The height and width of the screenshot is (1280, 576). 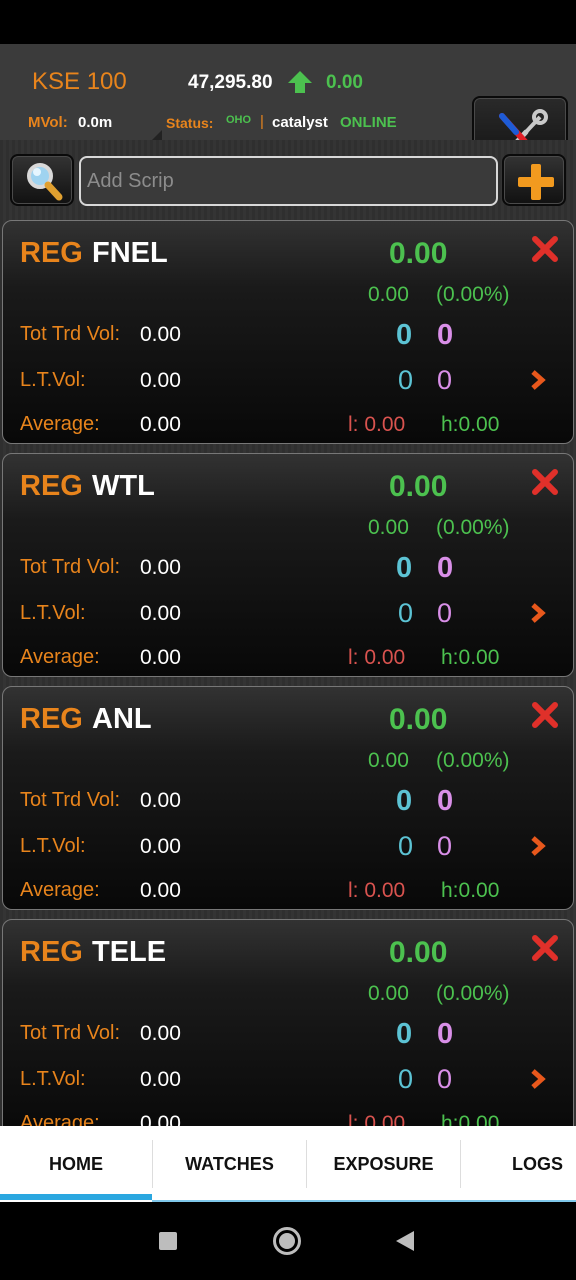 I want to click on tab-exposure: EXPOSURE, so click(x=383, y=1164).